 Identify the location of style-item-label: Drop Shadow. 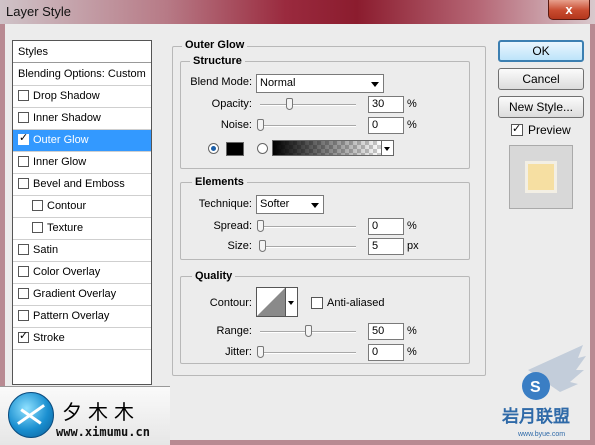
(66, 96).